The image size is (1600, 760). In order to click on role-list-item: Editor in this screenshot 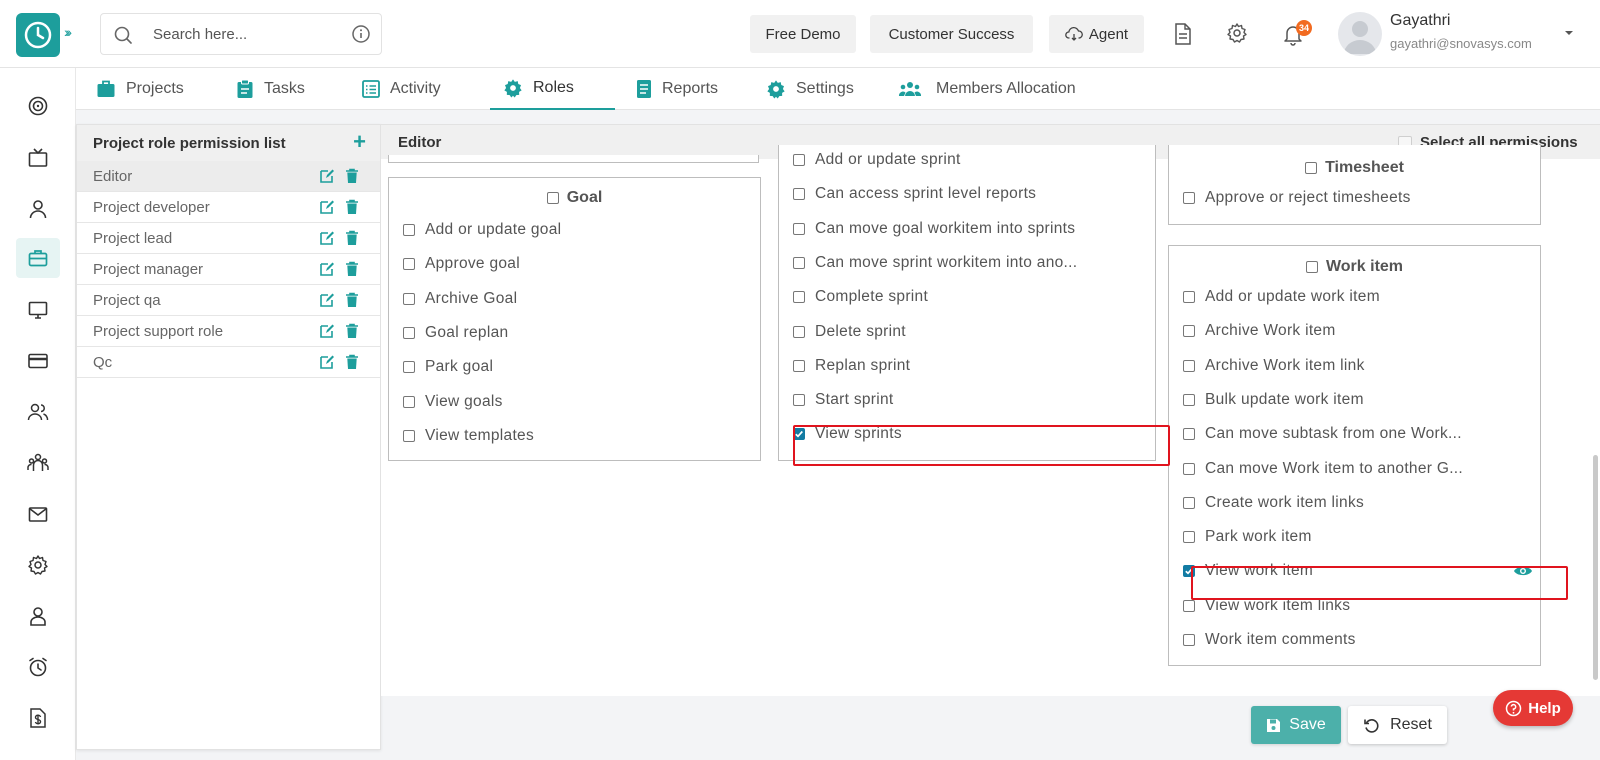, I will do `click(228, 176)`.